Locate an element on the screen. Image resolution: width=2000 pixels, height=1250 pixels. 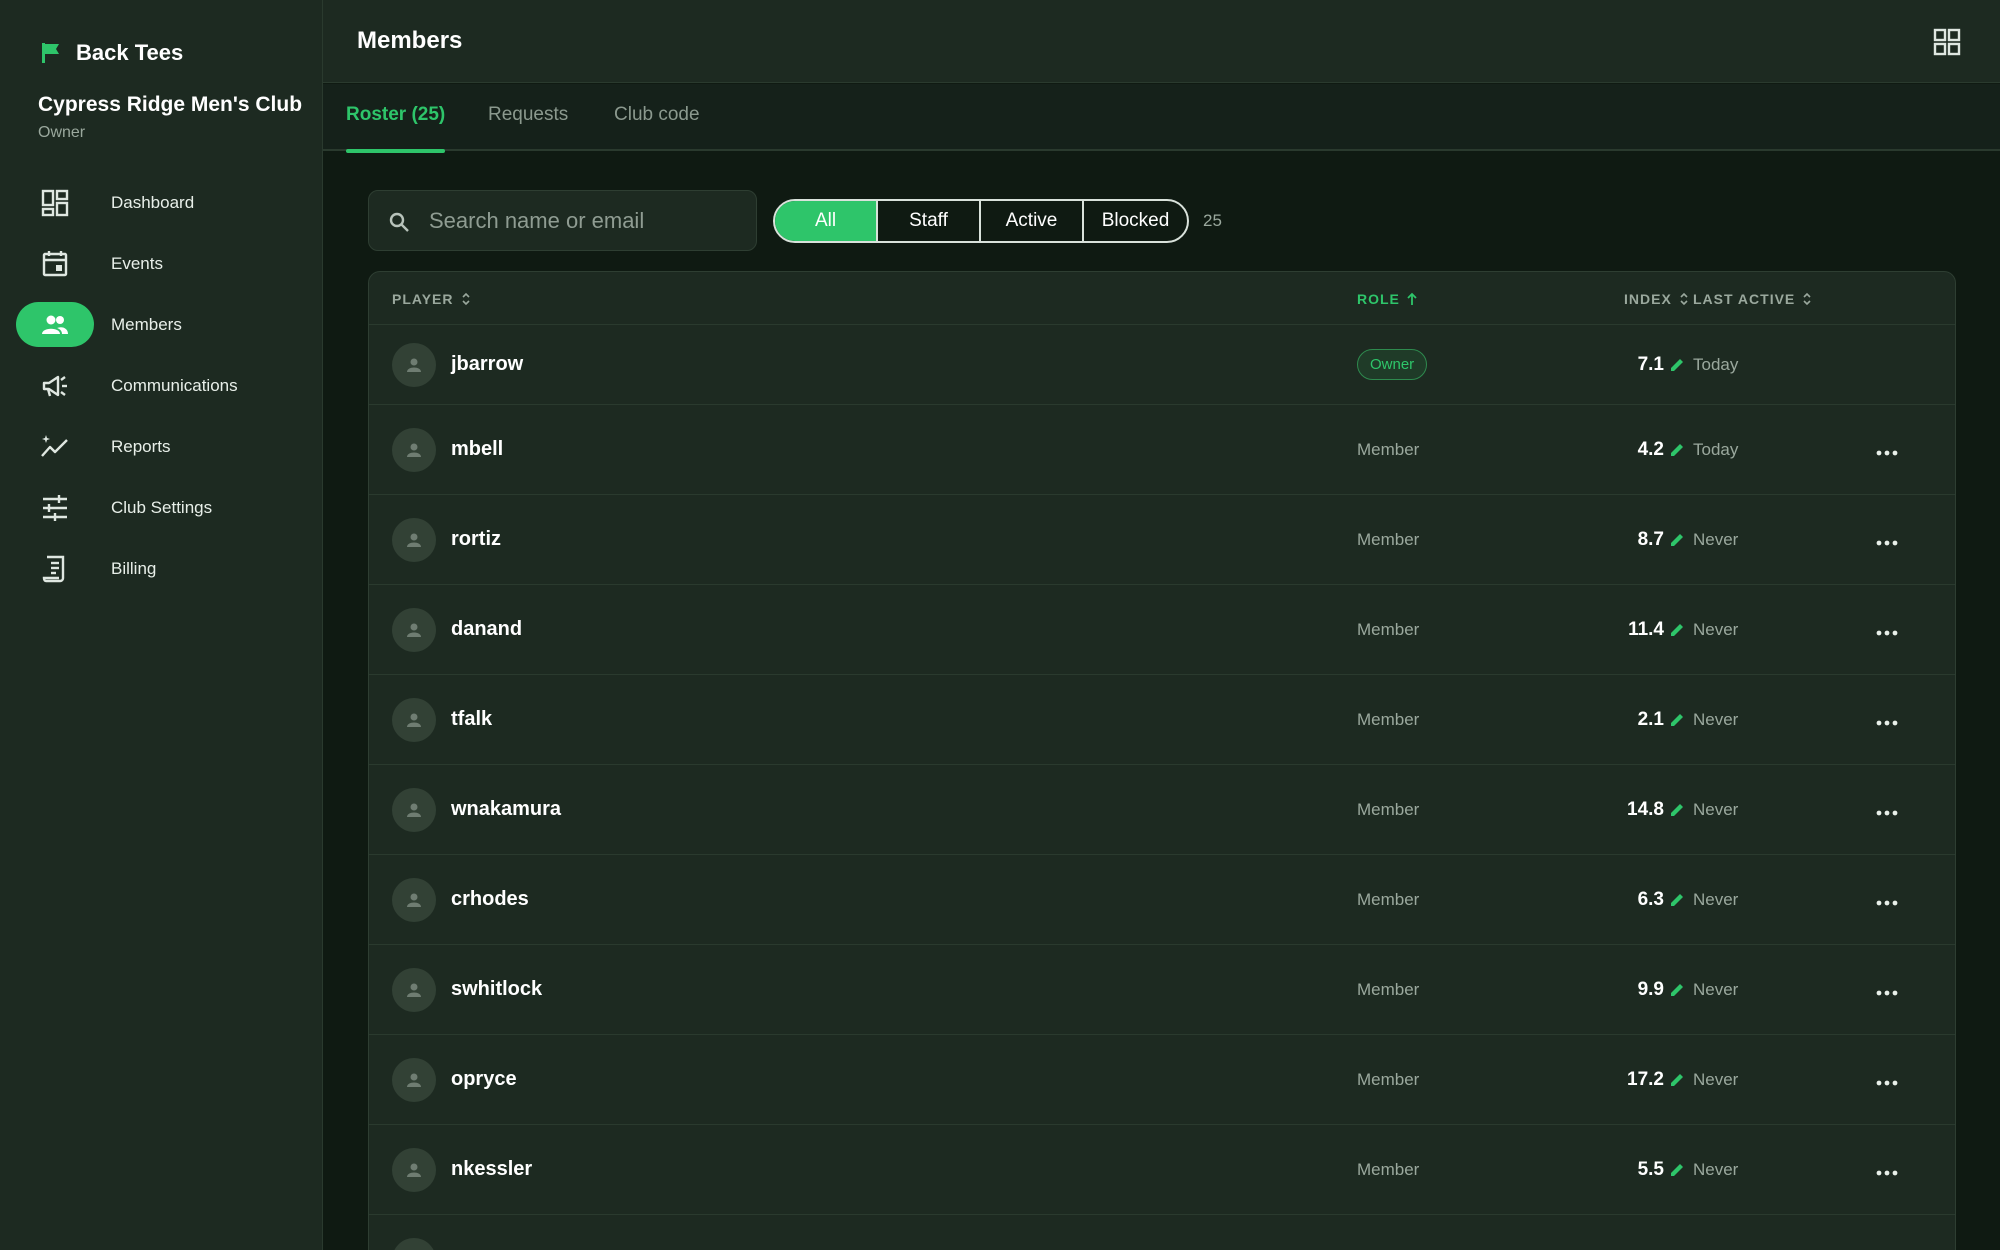
sidebar-item-reports: Reports is located at coordinates (161, 446).